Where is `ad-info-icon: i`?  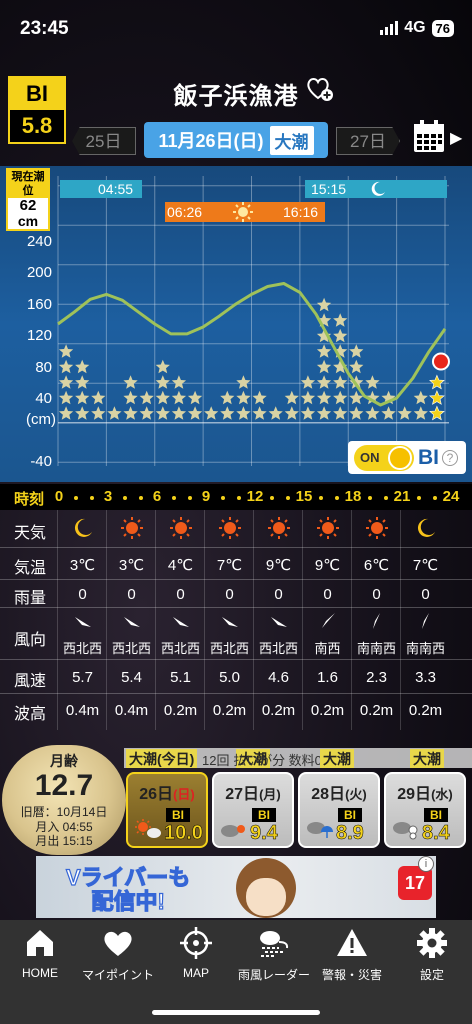
ad-info-icon: i is located at coordinates (426, 864).